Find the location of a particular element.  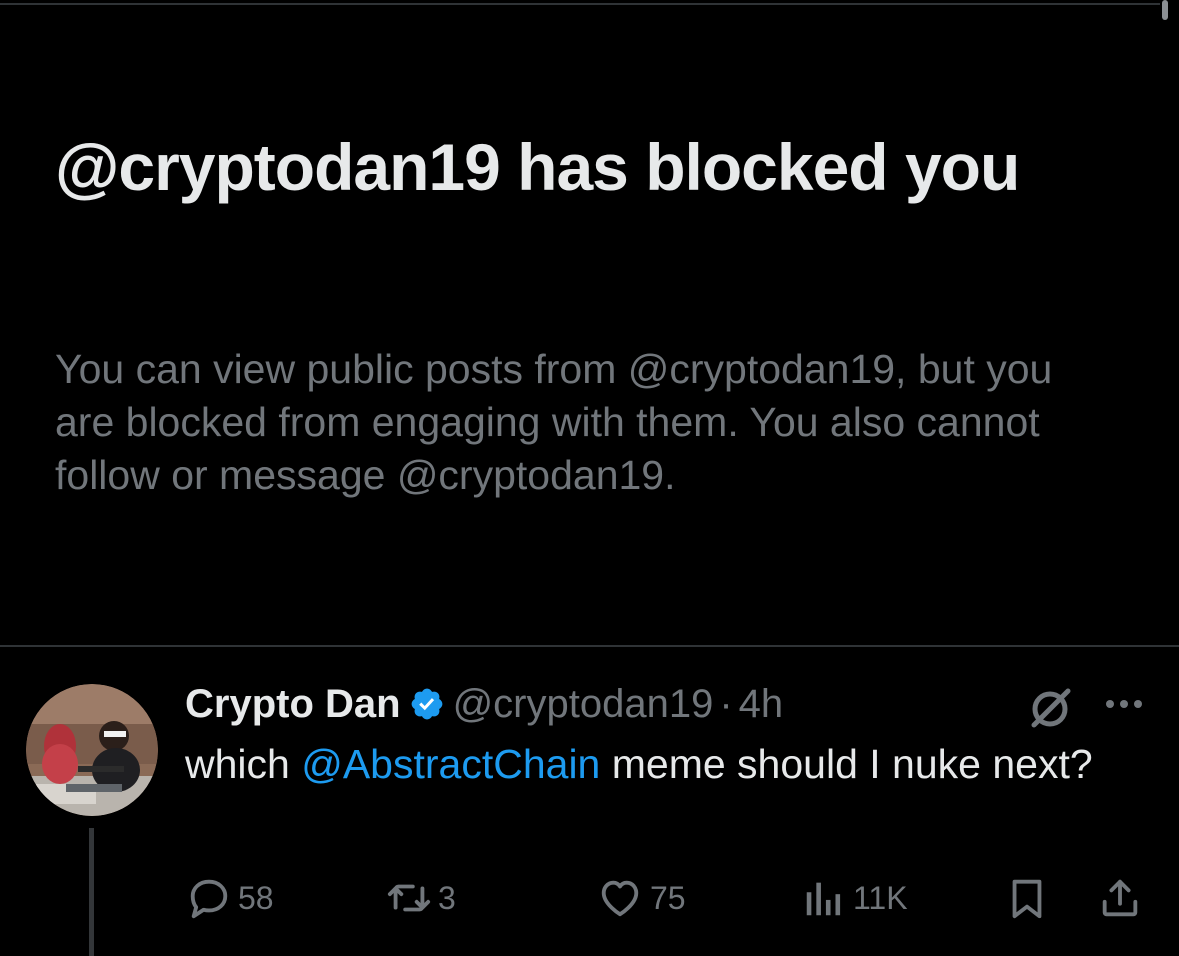

author-name: Crypto Dan is located at coordinates (293, 704).